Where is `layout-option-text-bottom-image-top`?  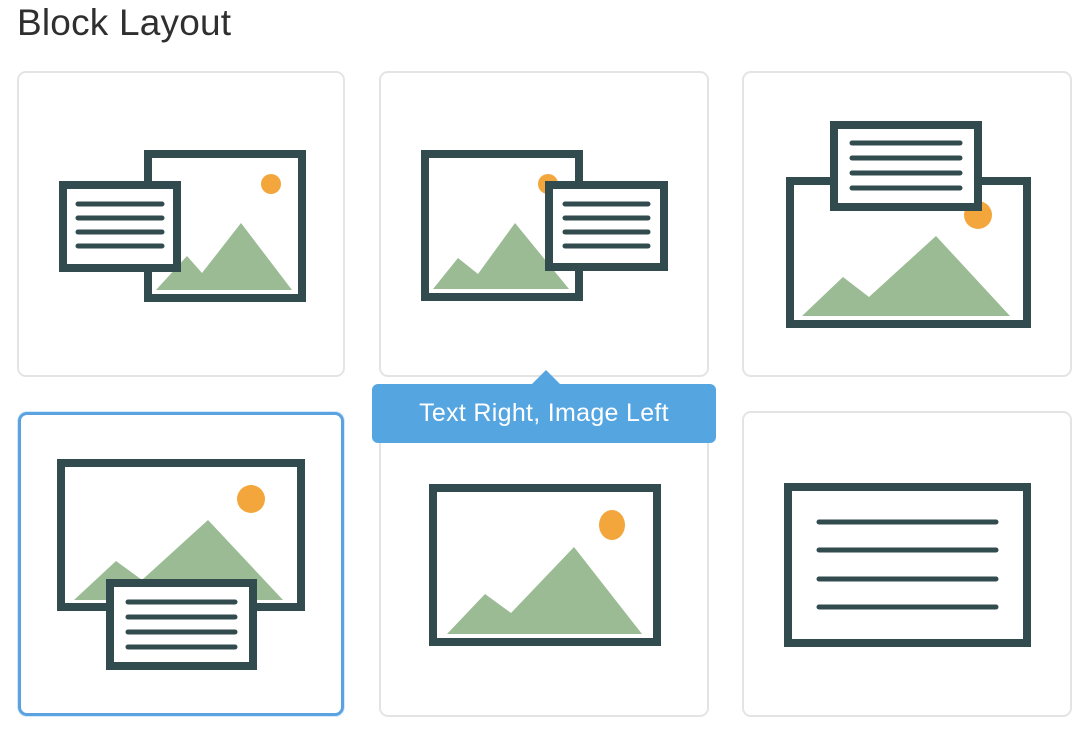
layout-option-text-bottom-image-top is located at coordinates (181, 564).